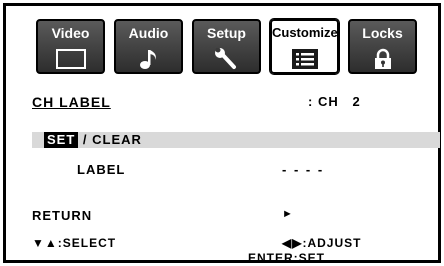 The width and height of the screenshot is (444, 266). Describe the element at coordinates (70, 33) in the screenshot. I see `tab-label: Video` at that location.